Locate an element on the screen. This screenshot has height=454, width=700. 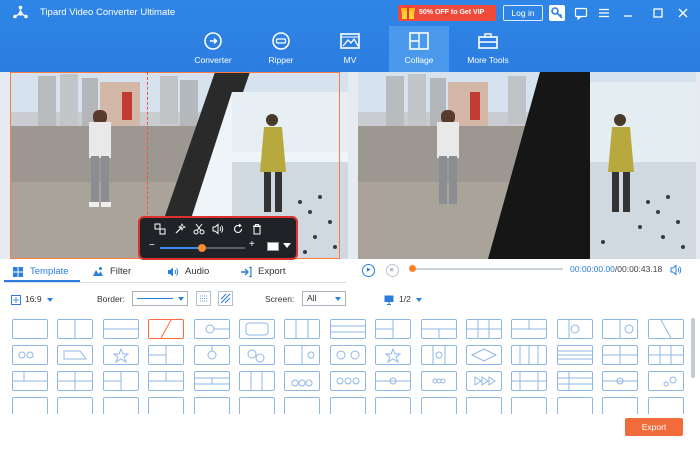
export-button: Export is located at coordinates (654, 427).